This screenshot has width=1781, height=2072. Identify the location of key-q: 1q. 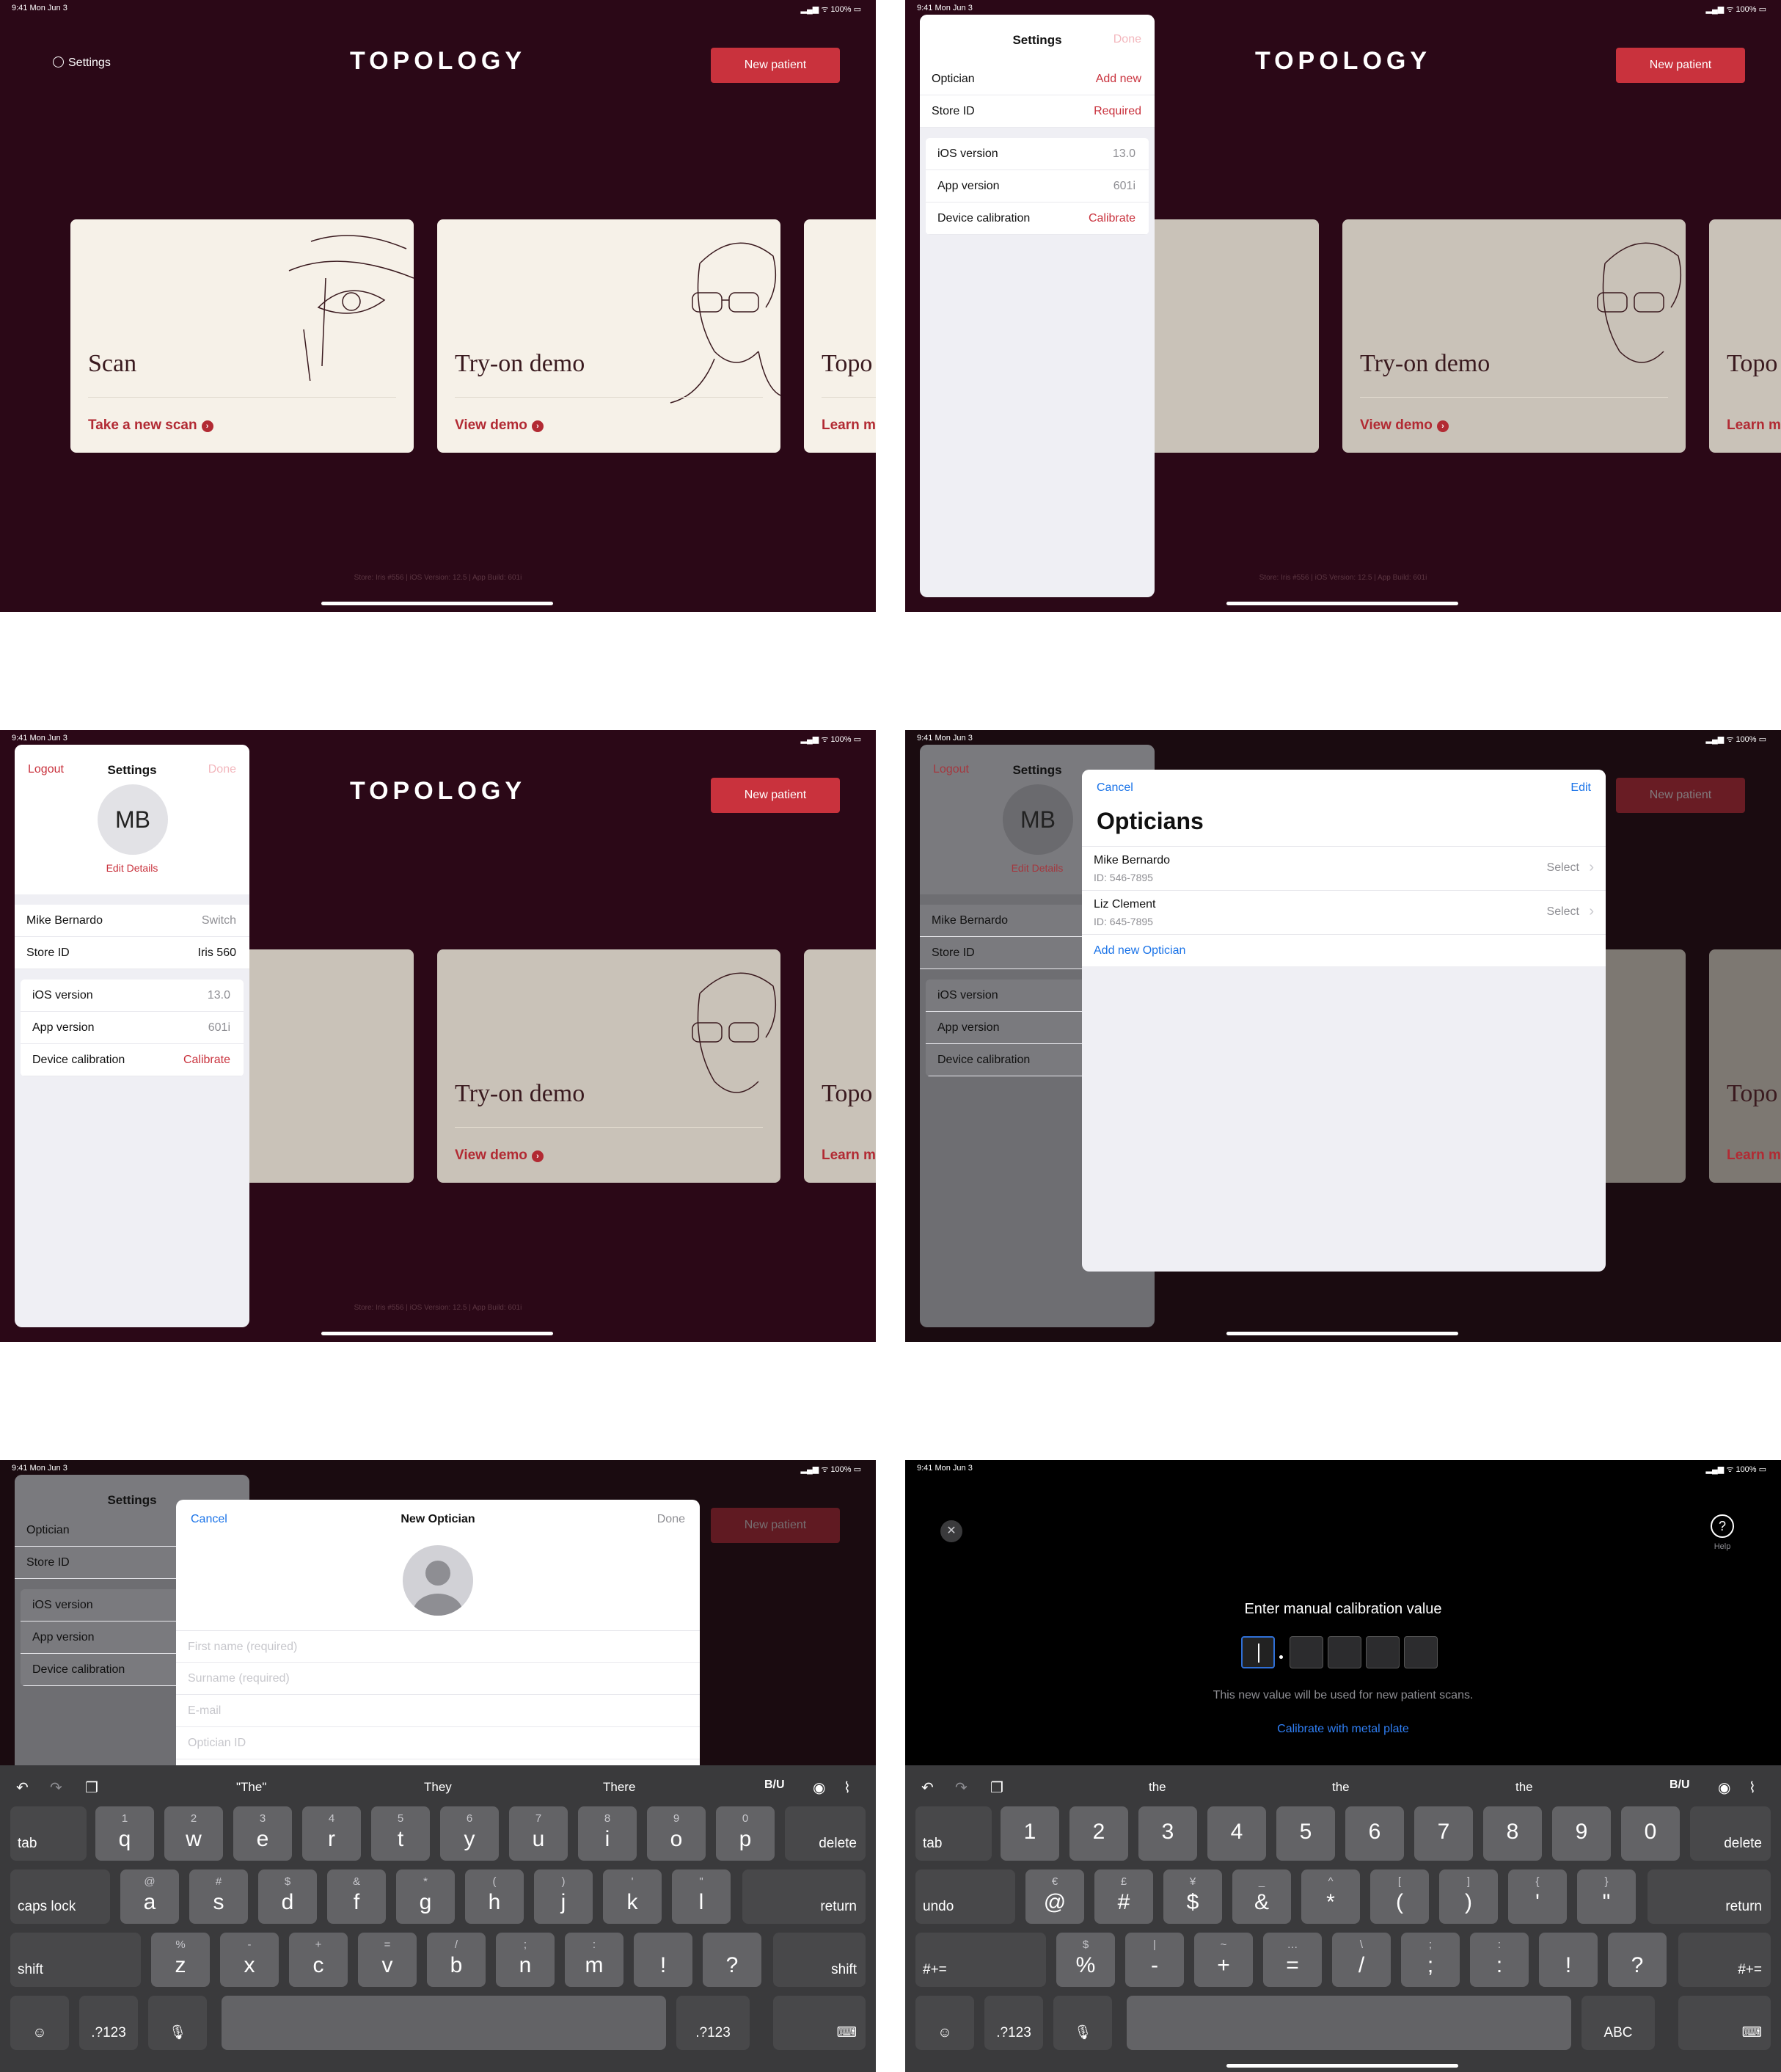
(124, 1833).